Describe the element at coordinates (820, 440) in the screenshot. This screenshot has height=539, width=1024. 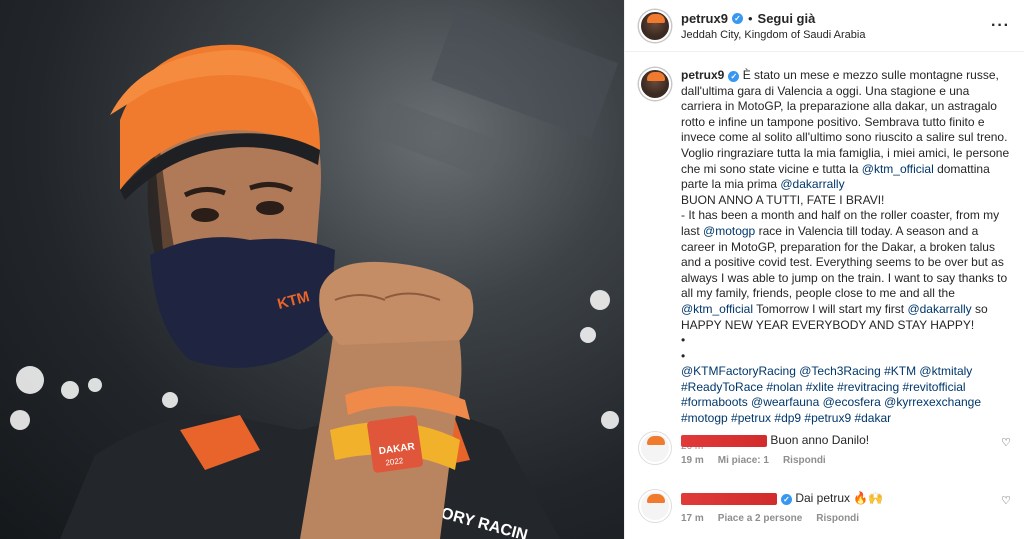
I see `comment-text: Buon anno Danilo!` at that location.